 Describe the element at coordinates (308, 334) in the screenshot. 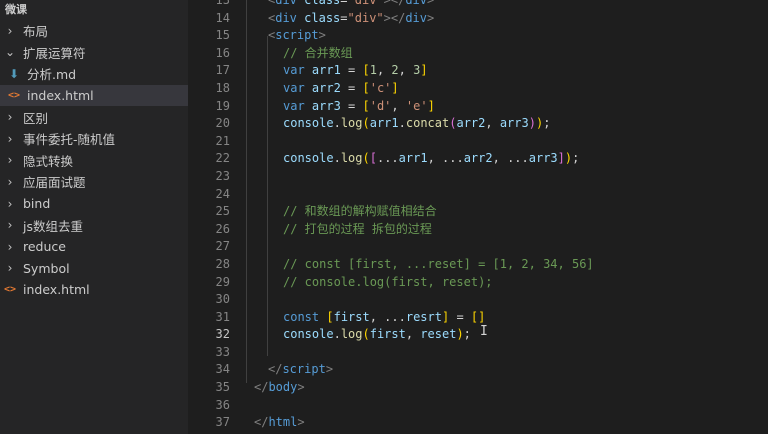

I see `code-token: console` at that location.